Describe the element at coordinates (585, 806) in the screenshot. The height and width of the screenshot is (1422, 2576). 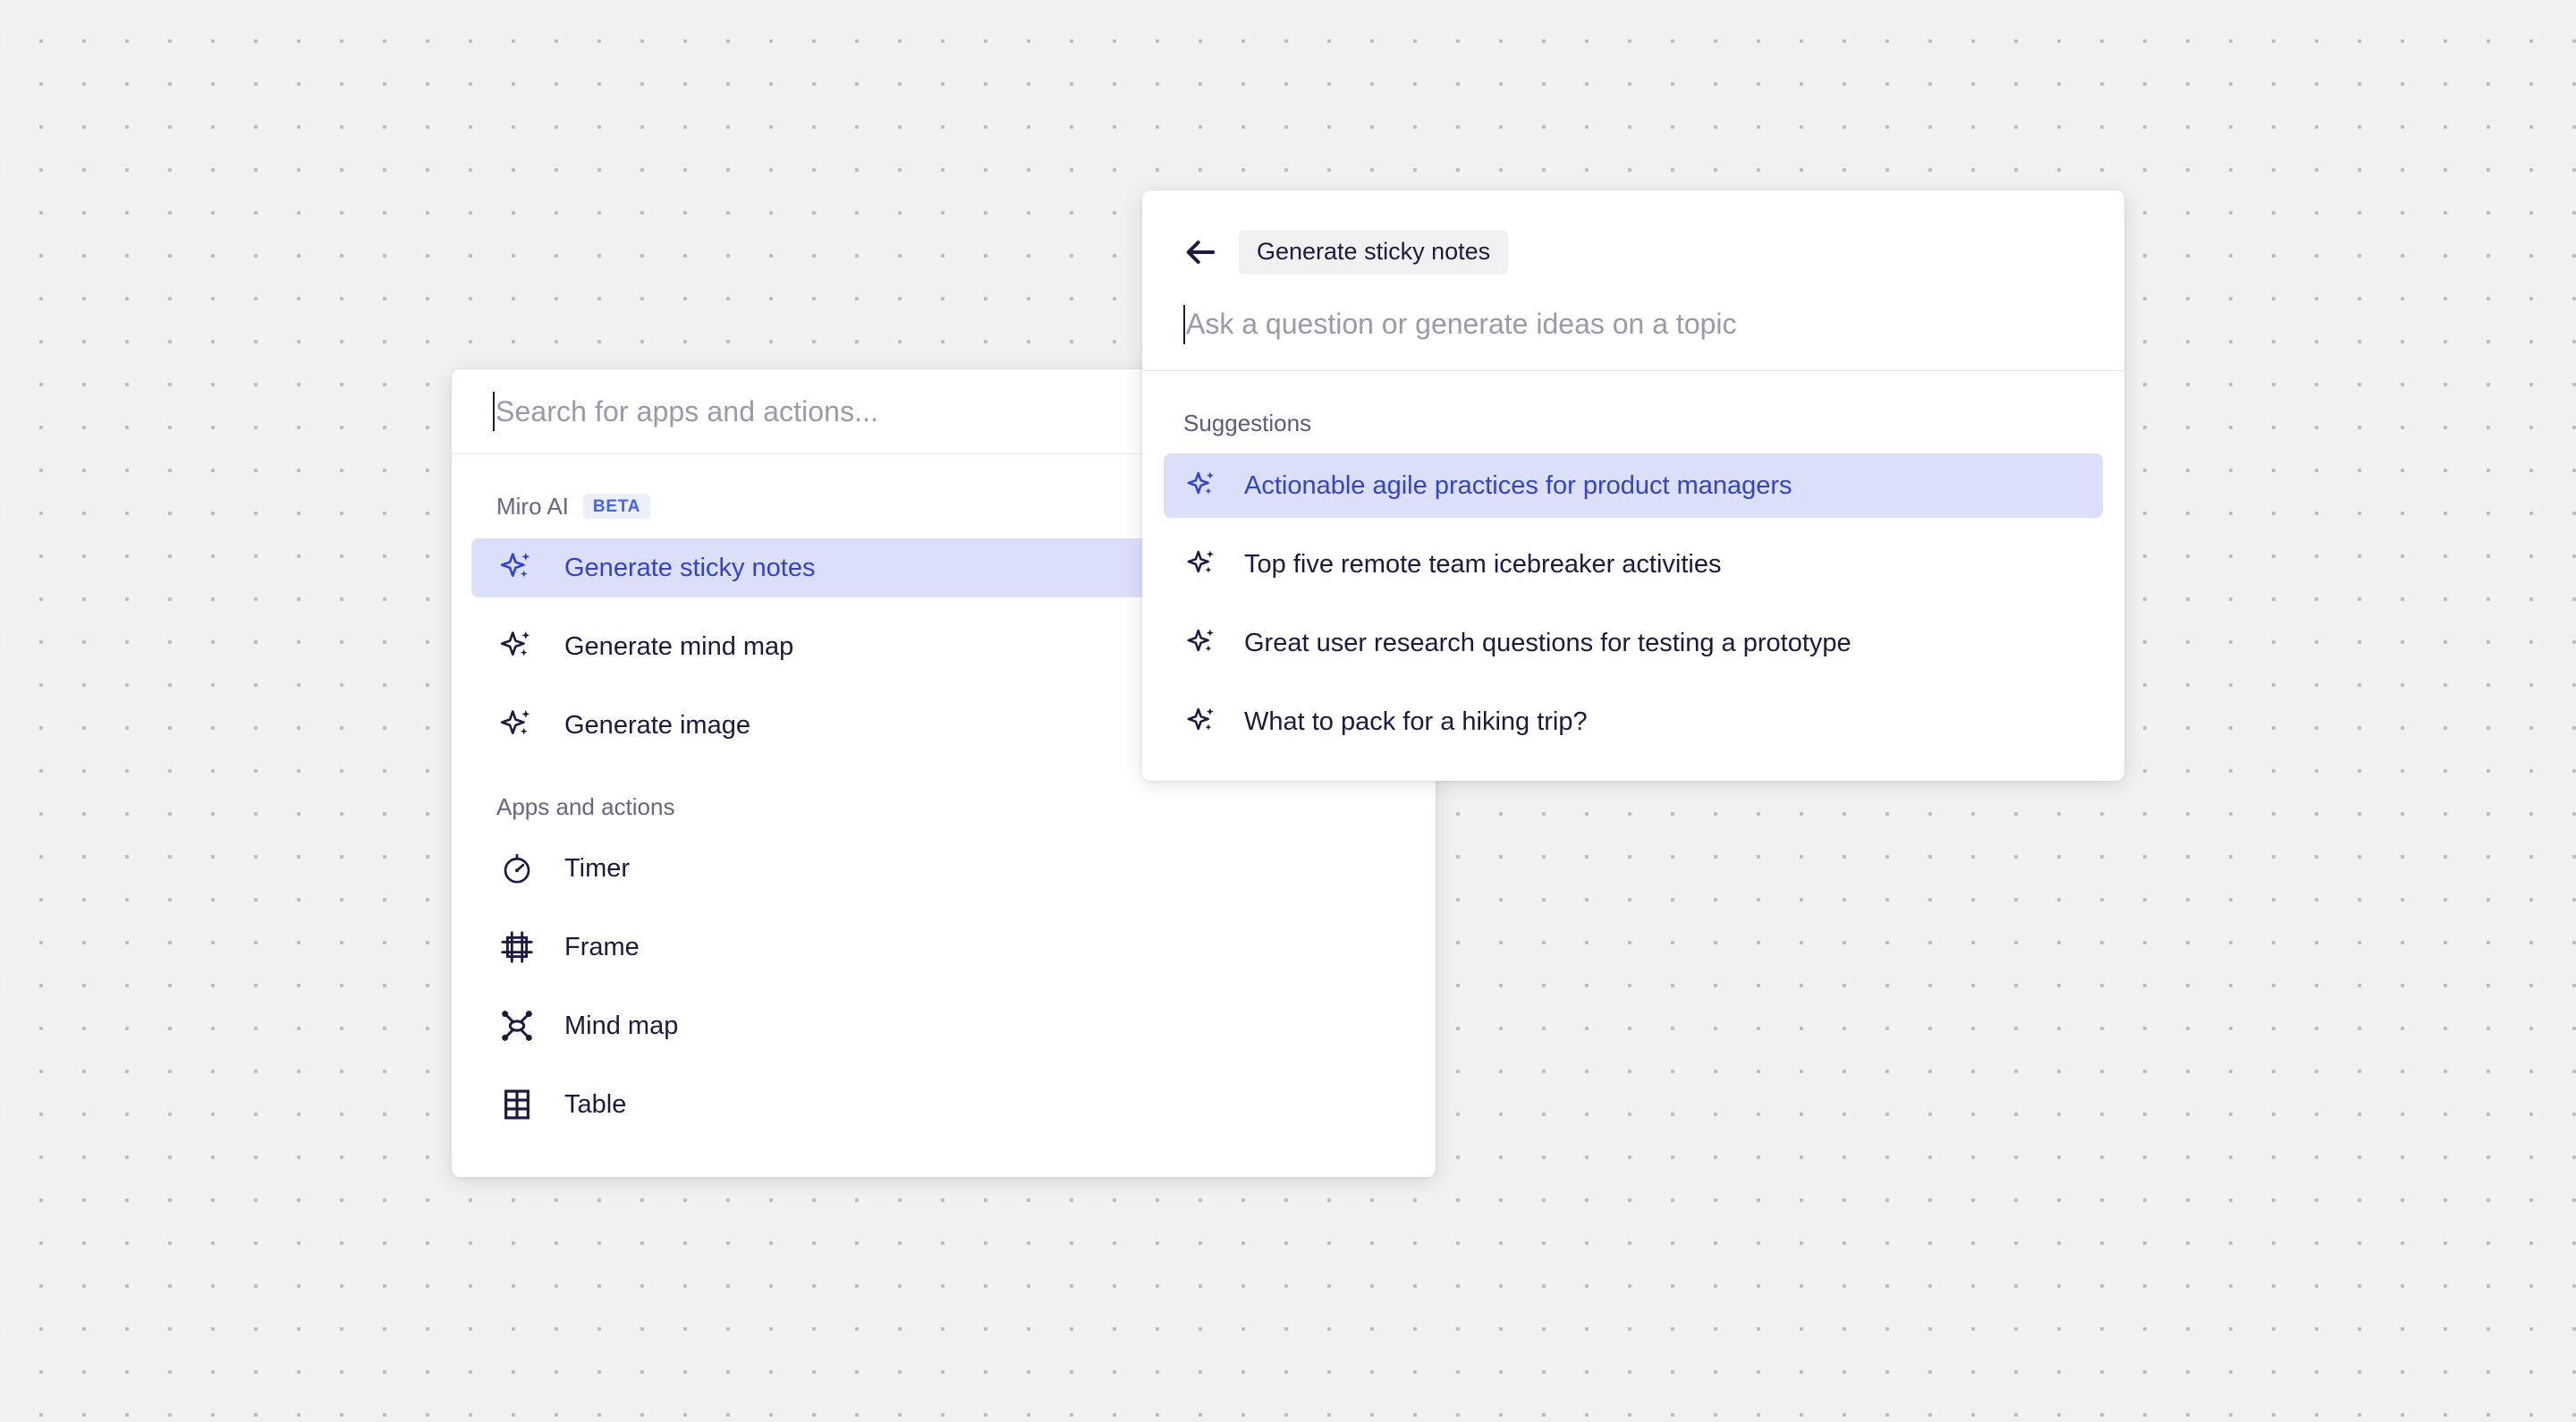
I see `group-label-text: Apps and actions` at that location.